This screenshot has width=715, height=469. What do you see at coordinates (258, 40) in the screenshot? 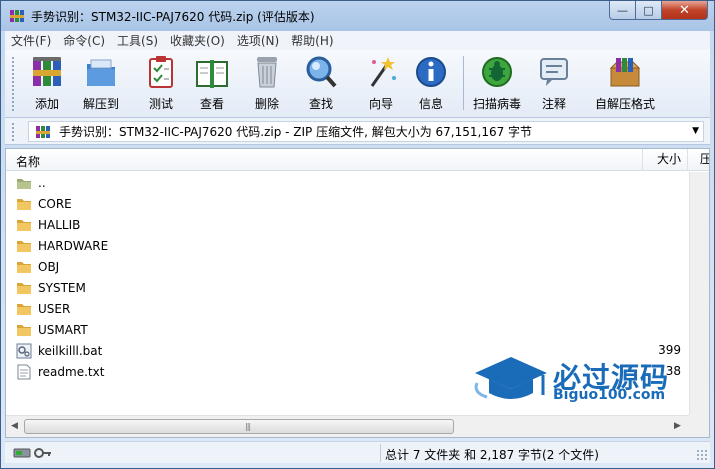
I see `menu-options: 选项(N)` at bounding box center [258, 40].